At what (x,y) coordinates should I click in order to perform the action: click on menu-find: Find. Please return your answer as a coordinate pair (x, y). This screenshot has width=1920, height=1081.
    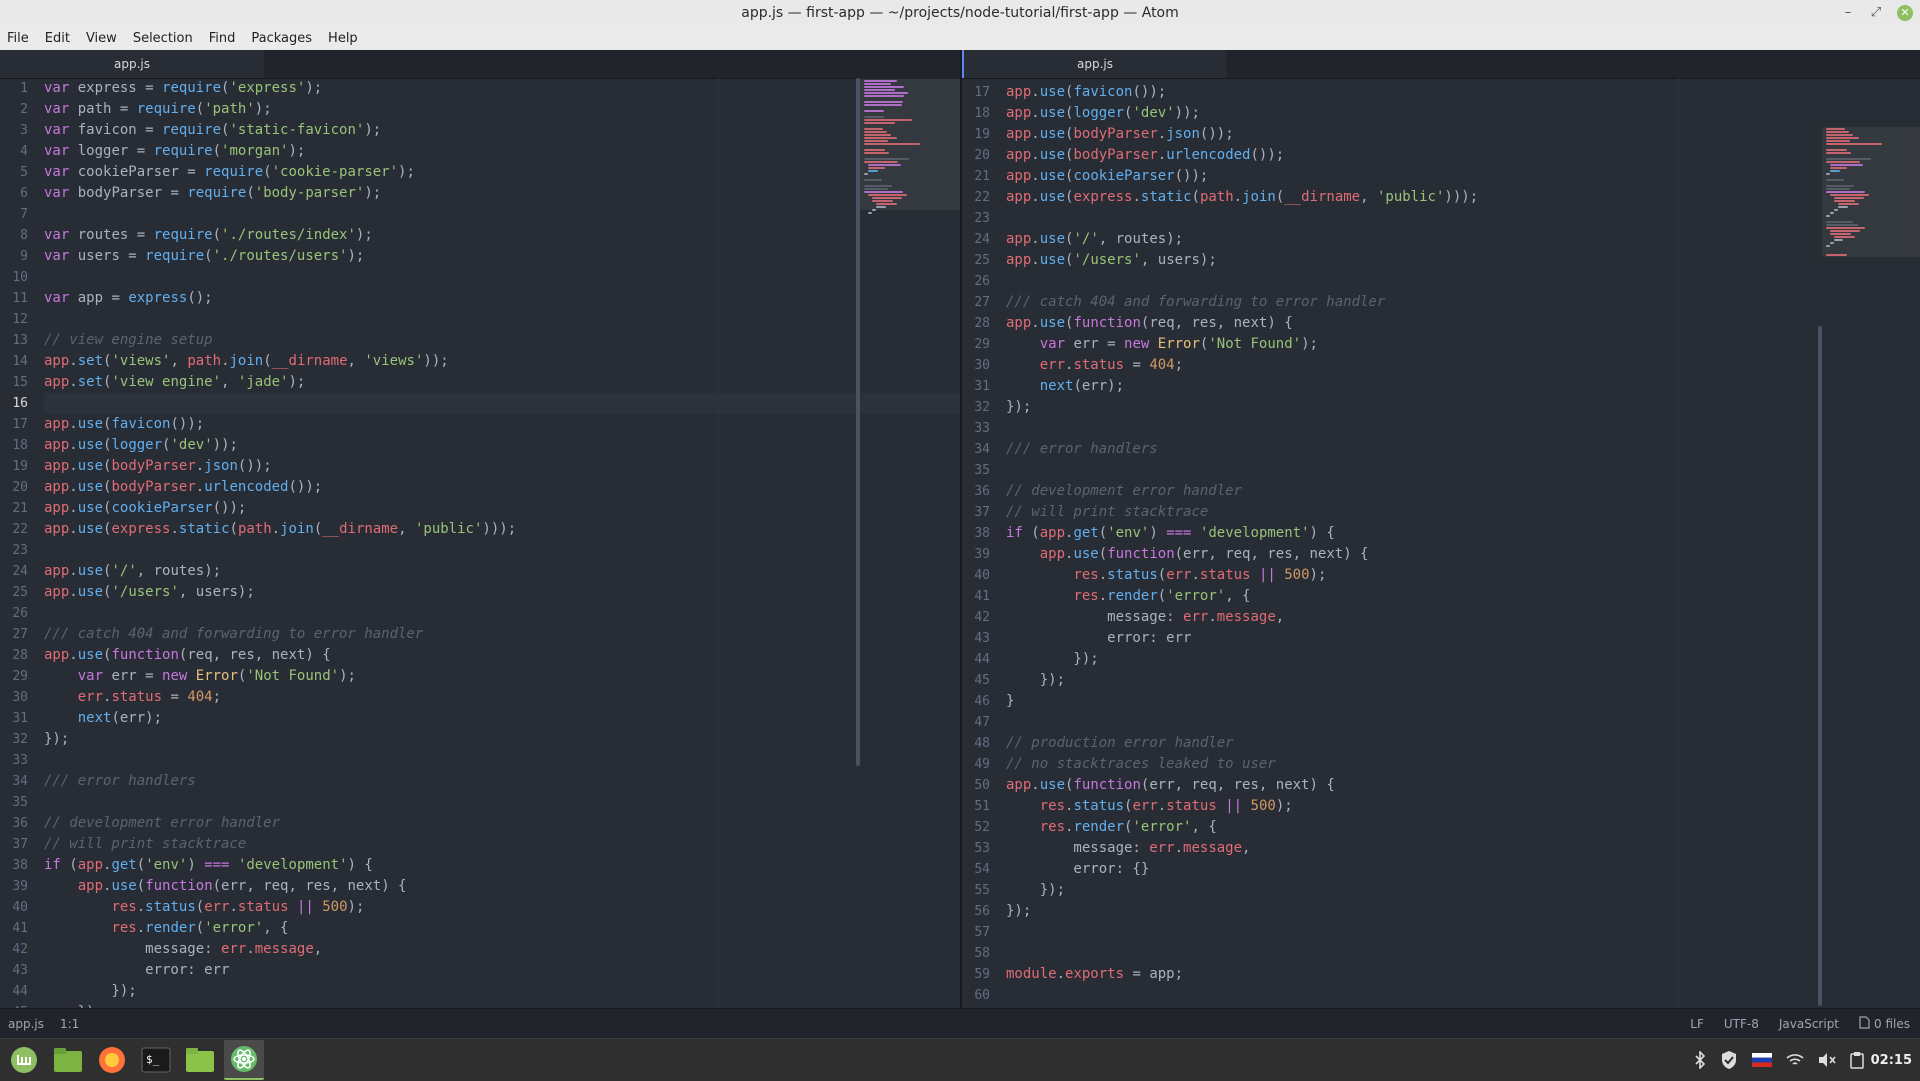
    Looking at the image, I should click on (222, 38).